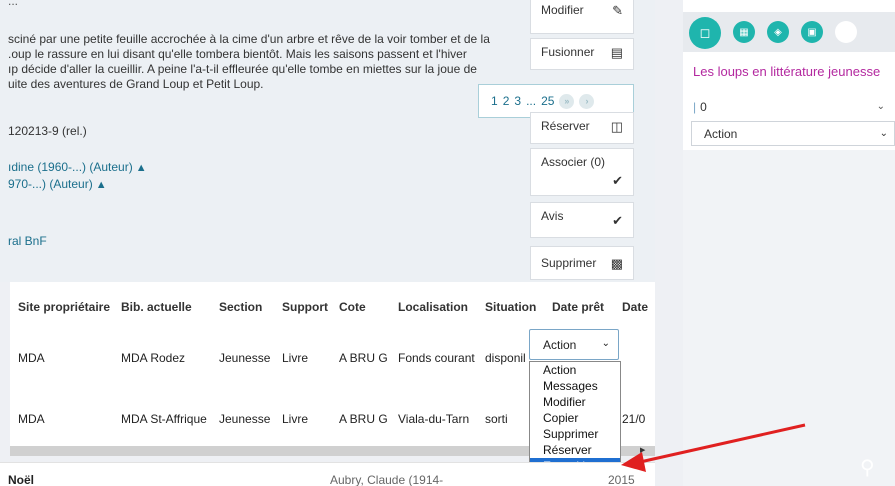 The image size is (895, 486). I want to click on author-link: ıdine (1960-...) (Auteur) ▲, so click(77, 167).